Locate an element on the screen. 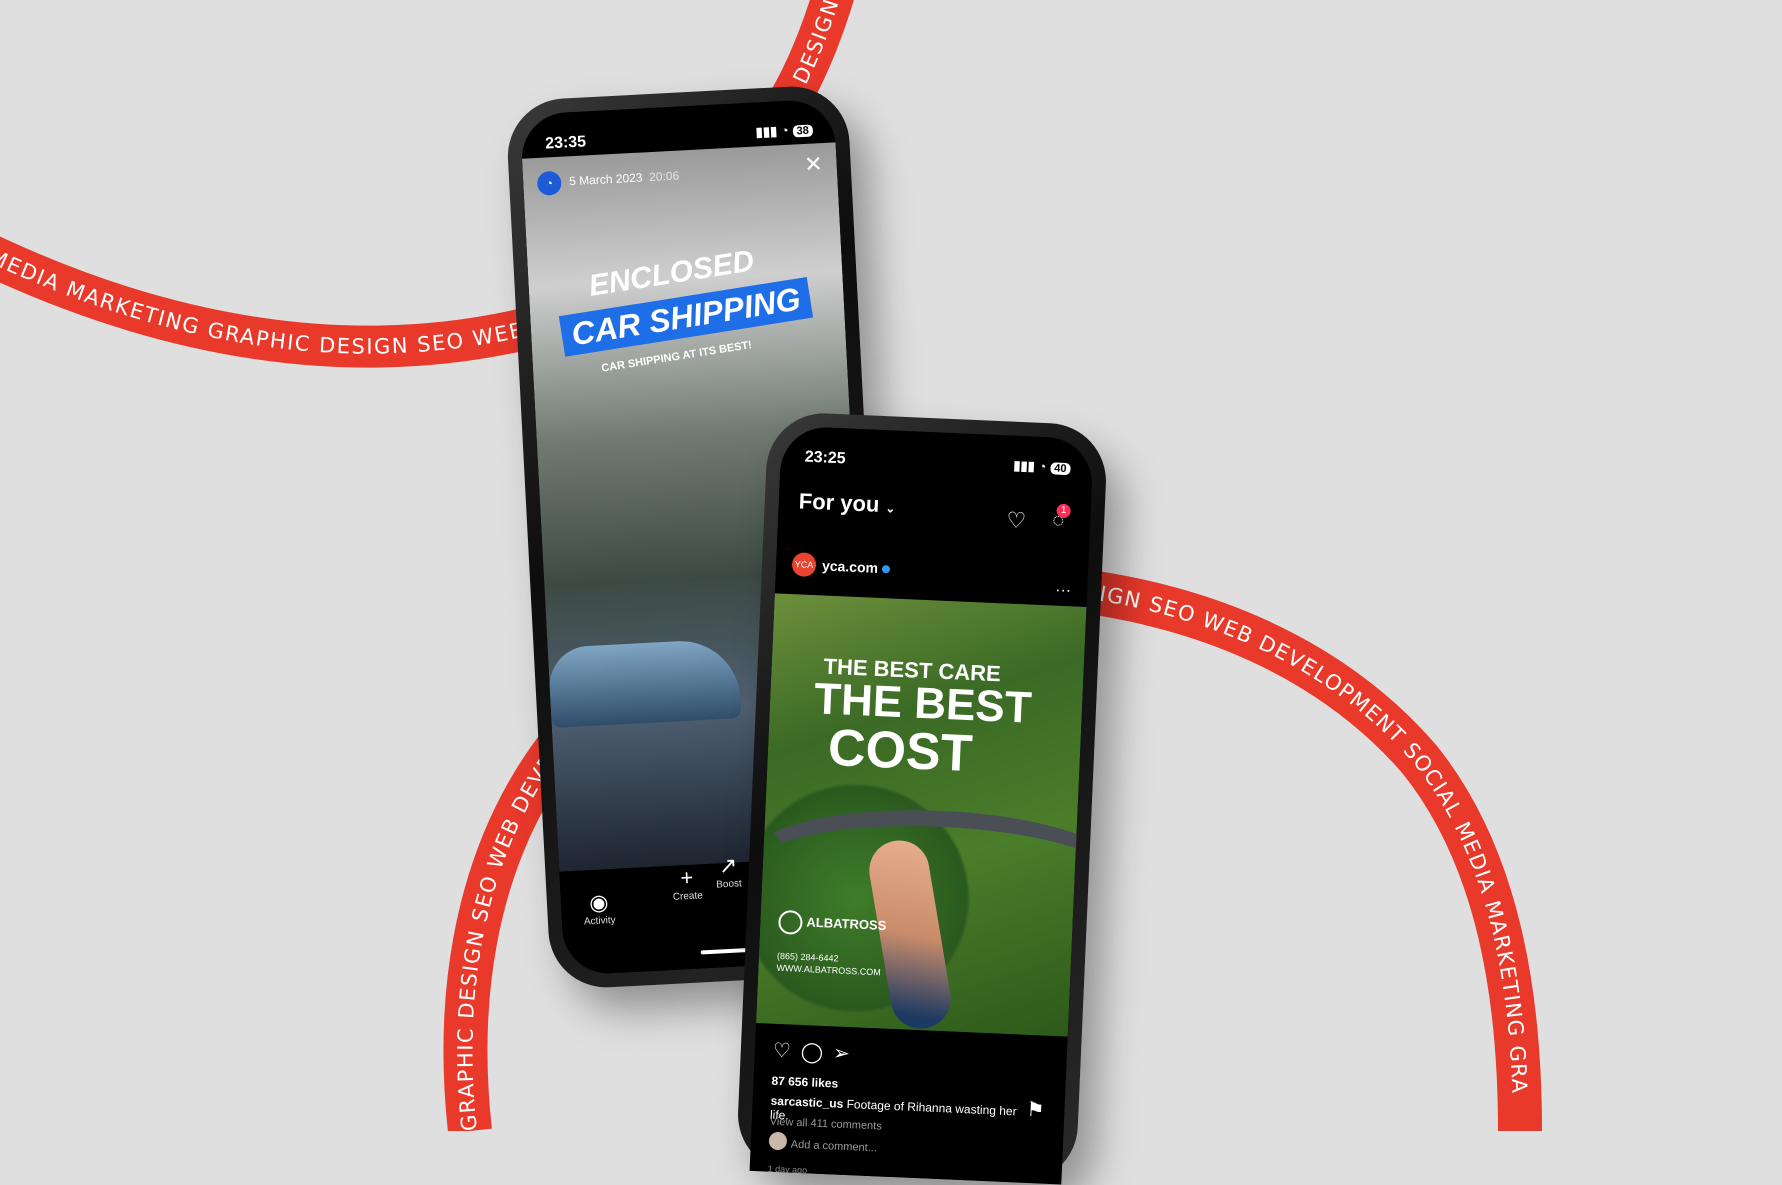 The height and width of the screenshot is (1185, 1782). status-time: 23:25 is located at coordinates (825, 458).